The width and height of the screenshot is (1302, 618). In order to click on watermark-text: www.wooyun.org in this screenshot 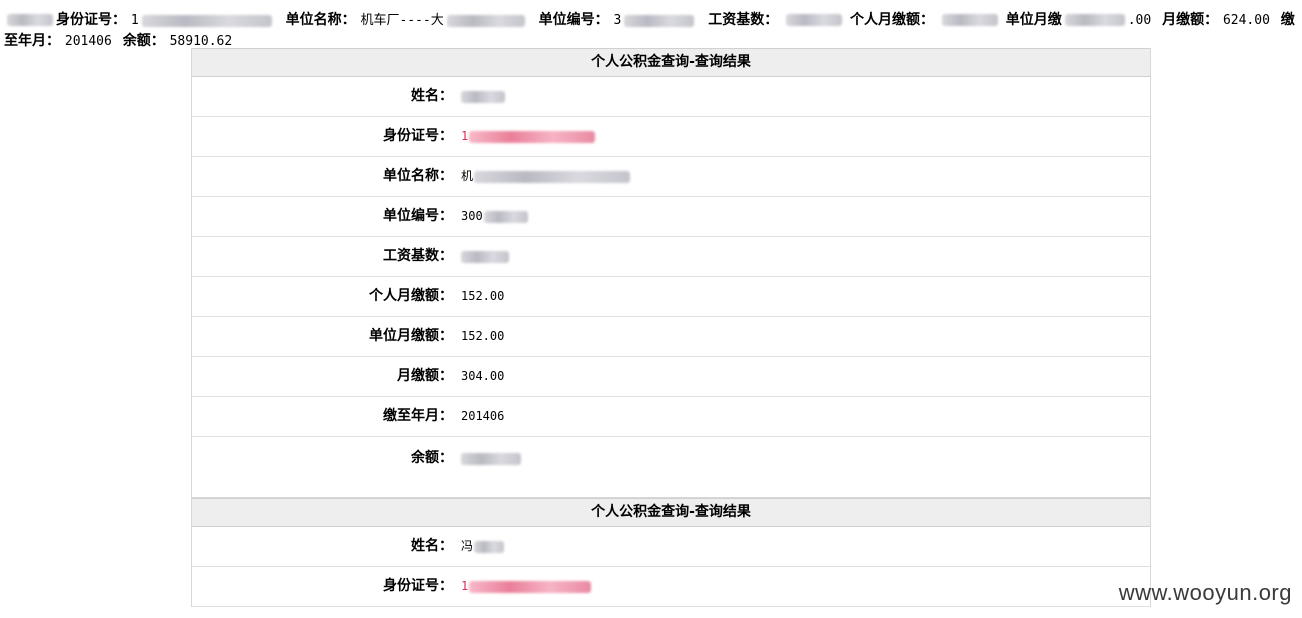, I will do `click(1205, 592)`.